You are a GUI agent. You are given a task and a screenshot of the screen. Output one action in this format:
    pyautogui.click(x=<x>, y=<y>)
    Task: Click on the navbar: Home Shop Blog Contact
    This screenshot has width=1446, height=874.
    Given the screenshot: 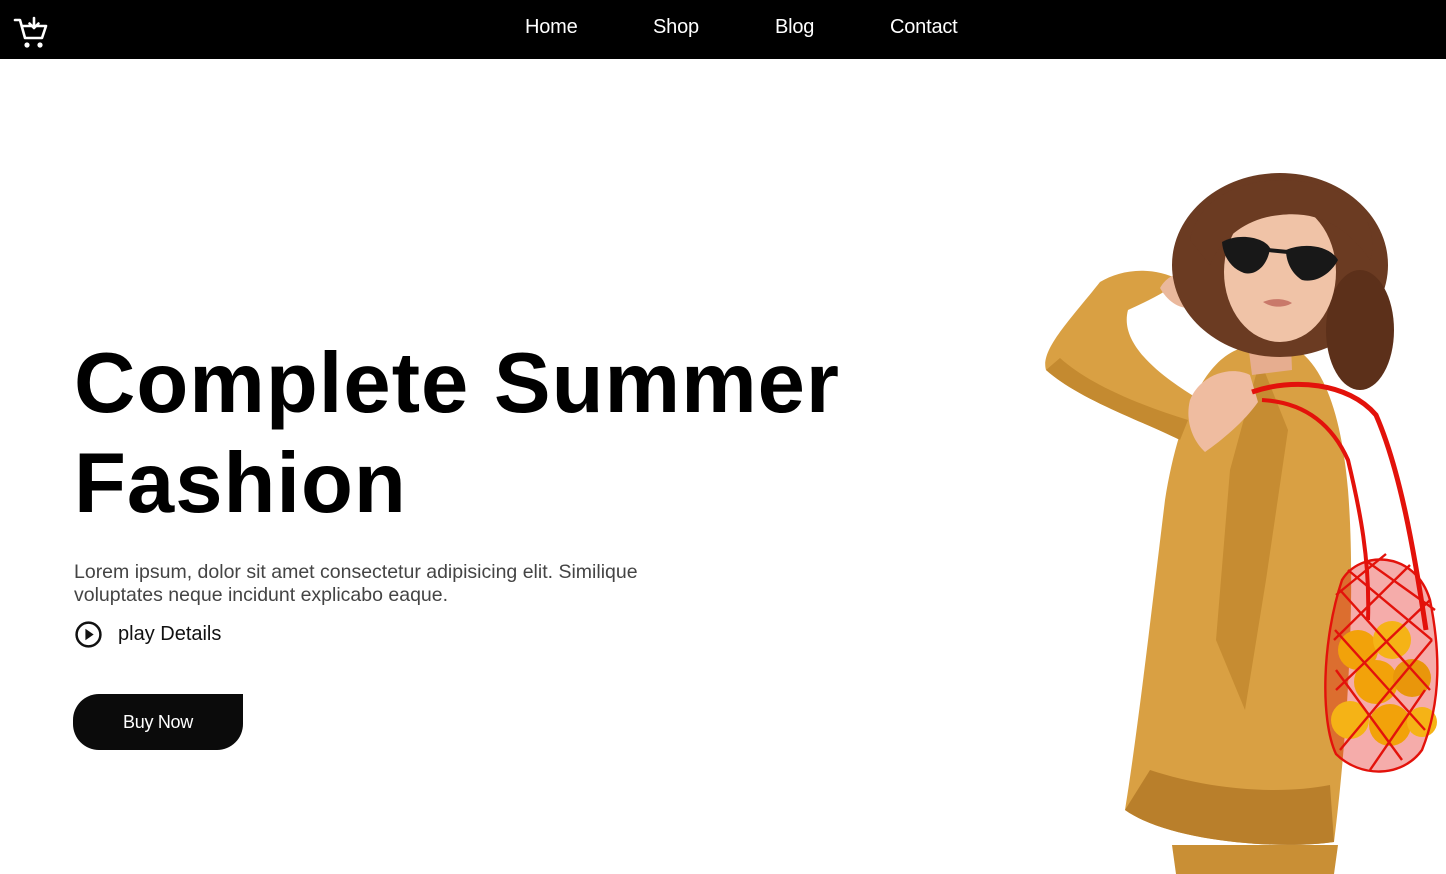 What is the action you would take?
    pyautogui.click(x=723, y=29)
    